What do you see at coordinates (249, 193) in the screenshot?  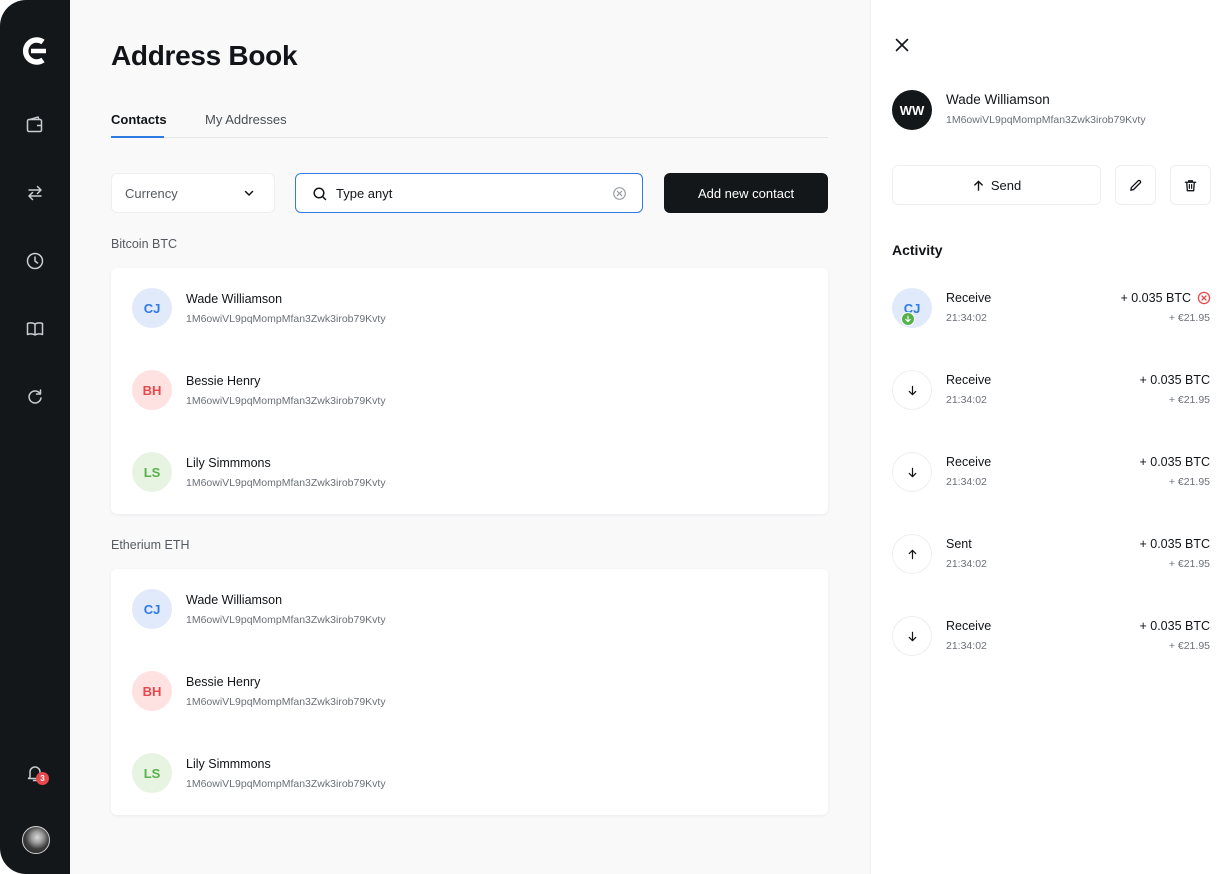 I see `chevron-down-icon` at bounding box center [249, 193].